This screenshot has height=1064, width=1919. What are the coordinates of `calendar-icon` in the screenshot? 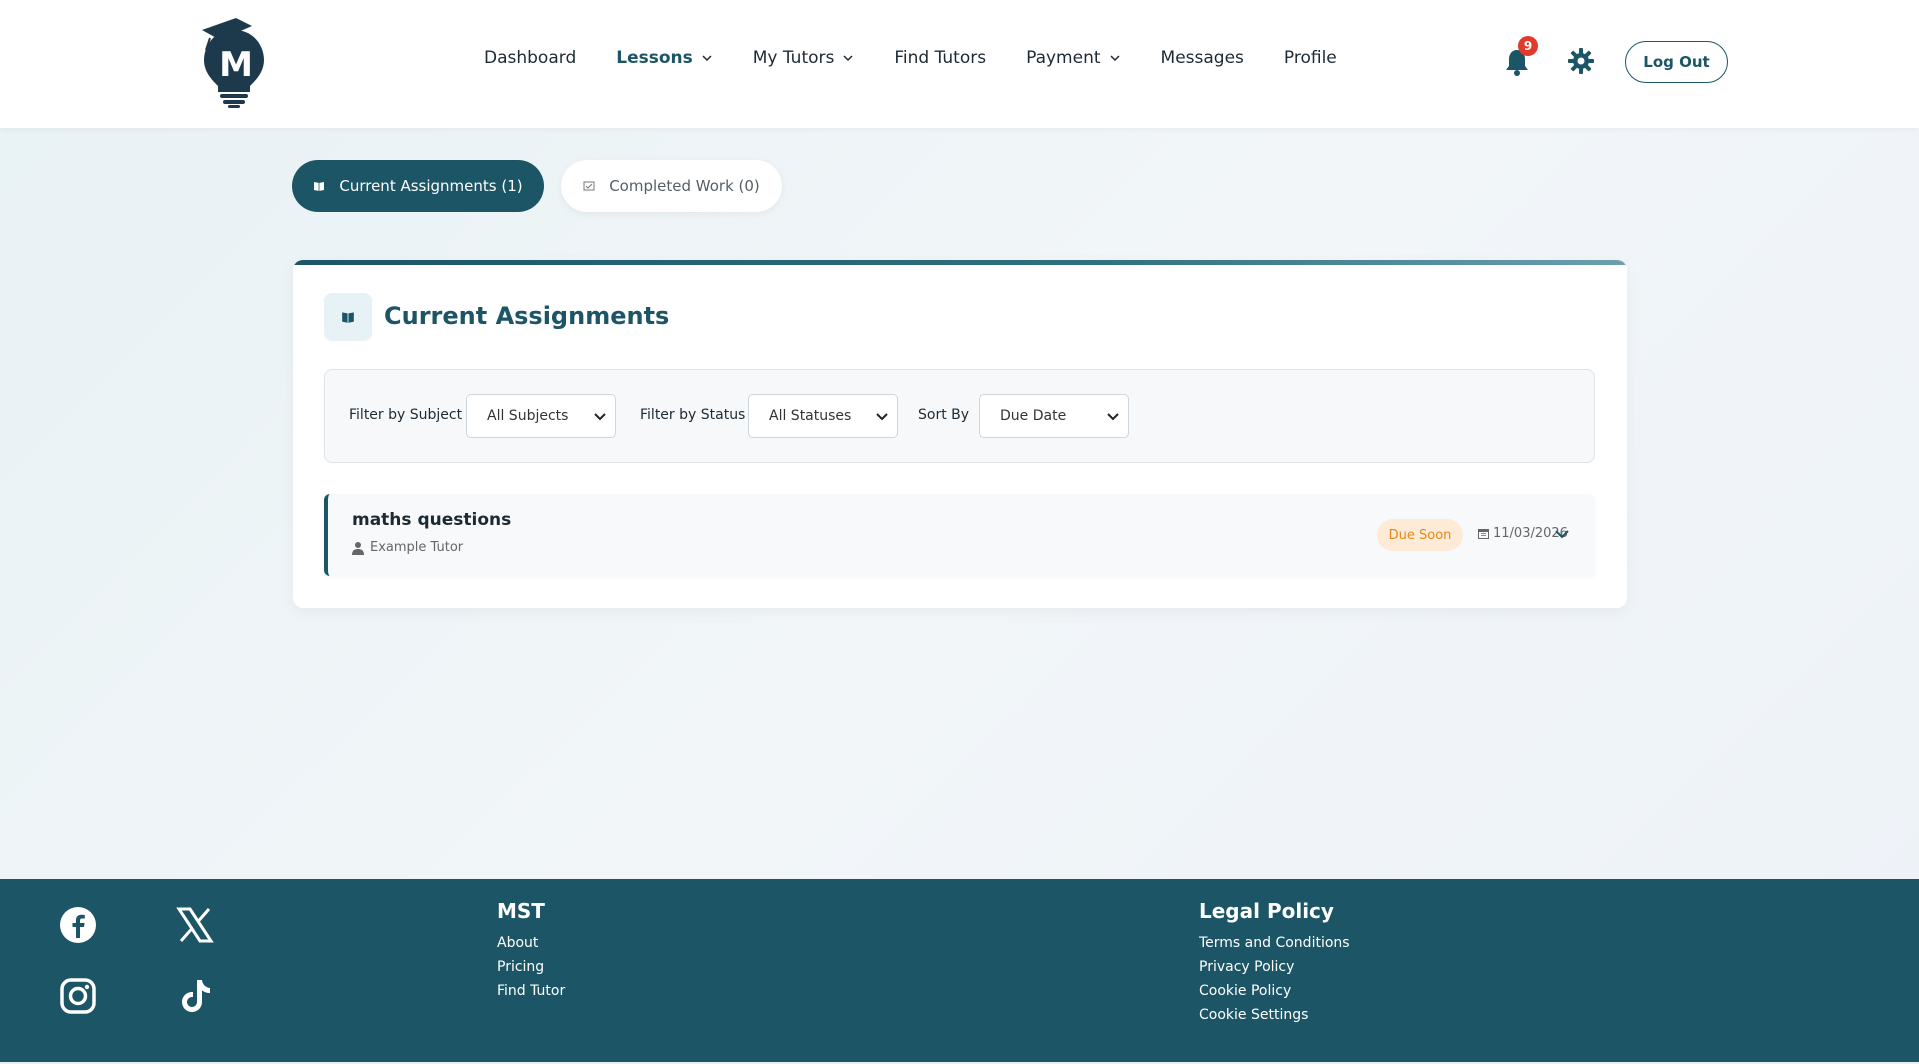 It's located at (1483, 534).